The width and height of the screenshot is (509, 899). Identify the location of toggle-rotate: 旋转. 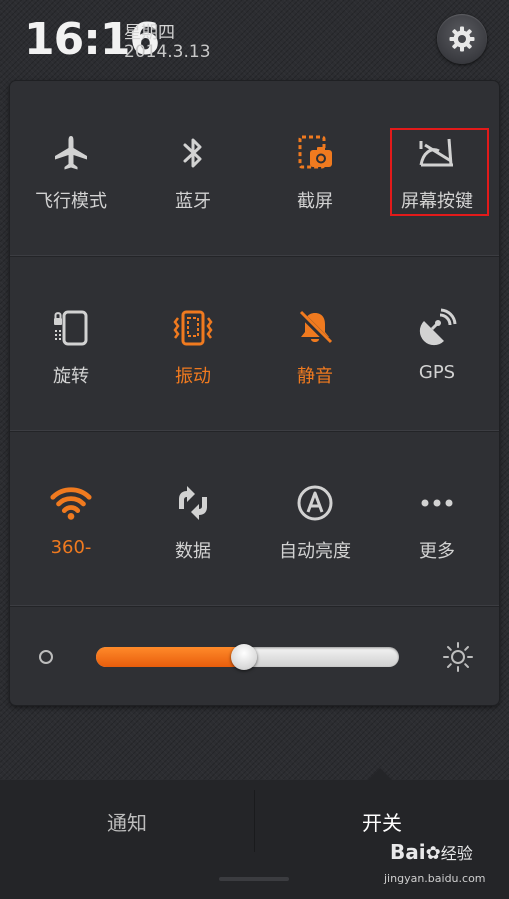
(71, 343).